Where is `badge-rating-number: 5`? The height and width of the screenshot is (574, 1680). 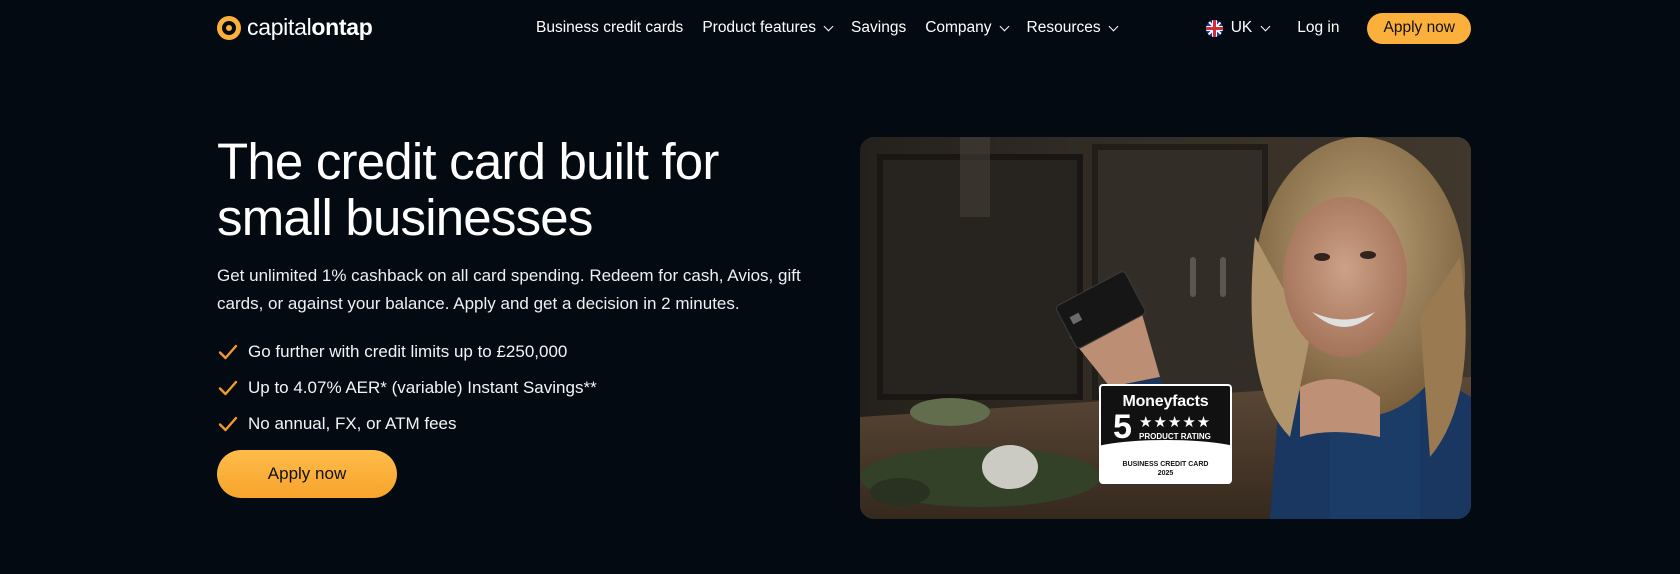 badge-rating-number: 5 is located at coordinates (1122, 427).